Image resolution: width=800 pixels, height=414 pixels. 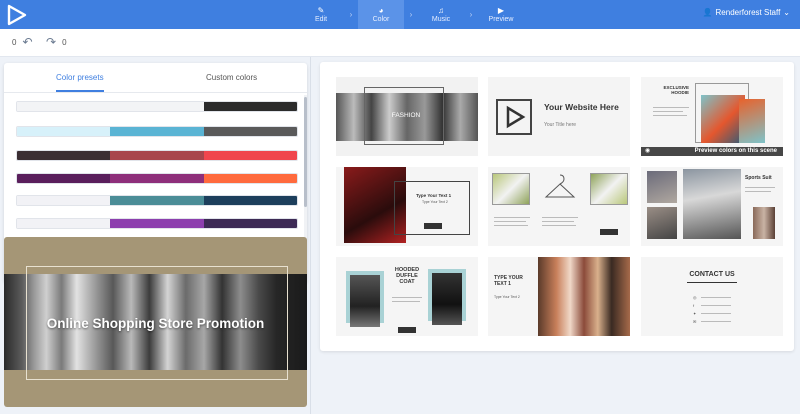 I want to click on user-name: Renderforest Staff, so click(x=748, y=12).